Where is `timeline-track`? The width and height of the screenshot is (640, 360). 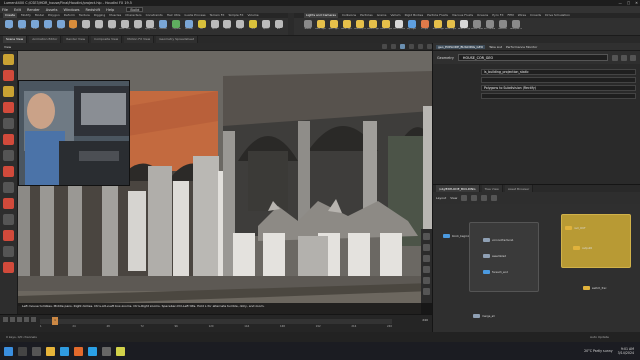
timeline-track is located at coordinates (216, 321).